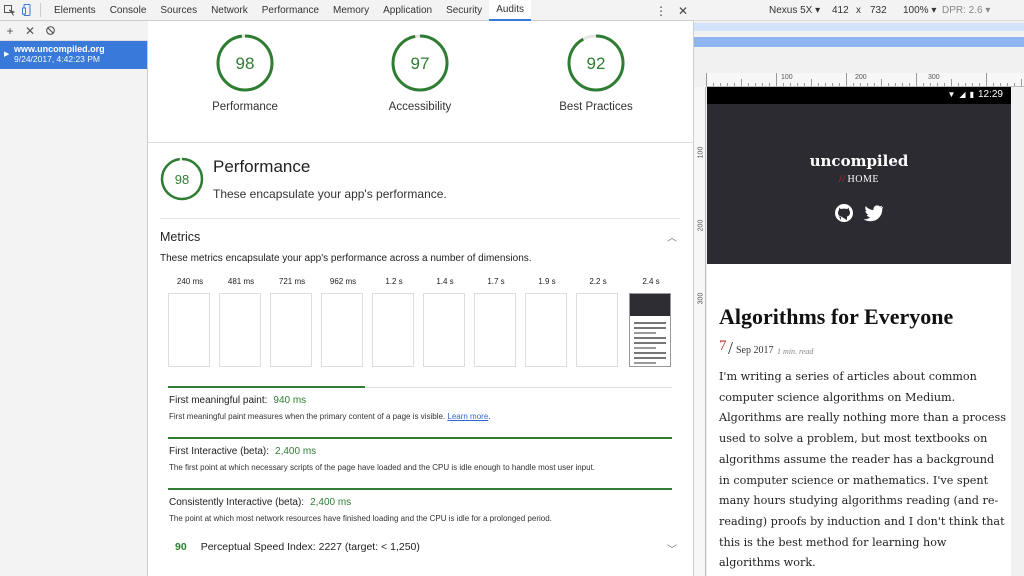  I want to click on section-title: Performance, so click(262, 166).